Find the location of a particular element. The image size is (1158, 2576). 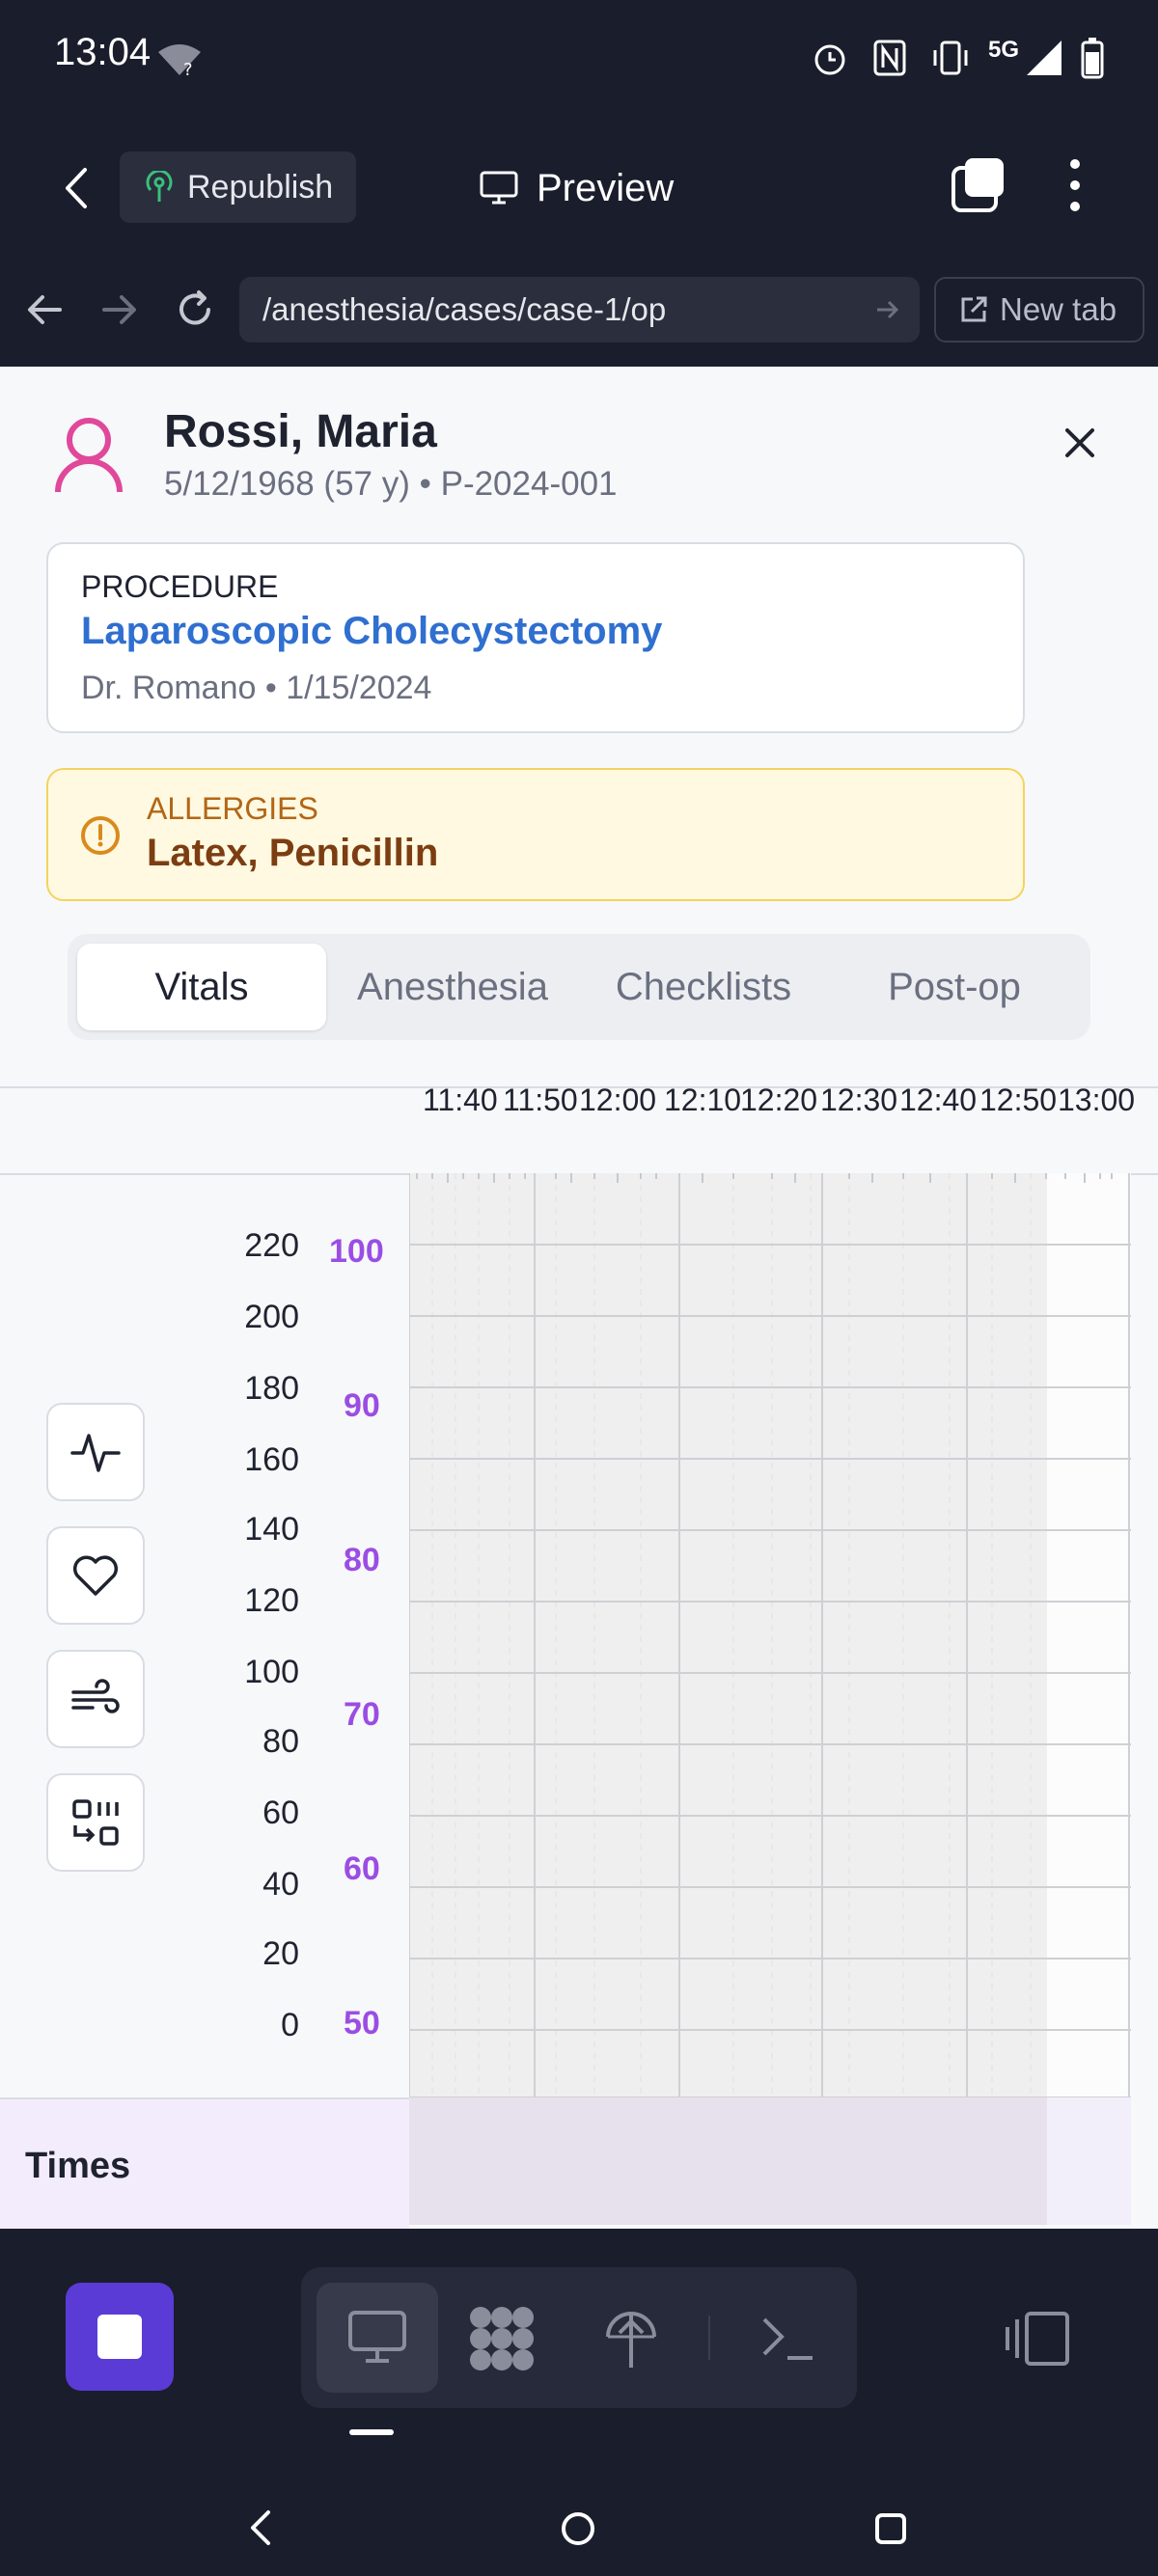

new-tab-button: New tab is located at coordinates (1039, 310).